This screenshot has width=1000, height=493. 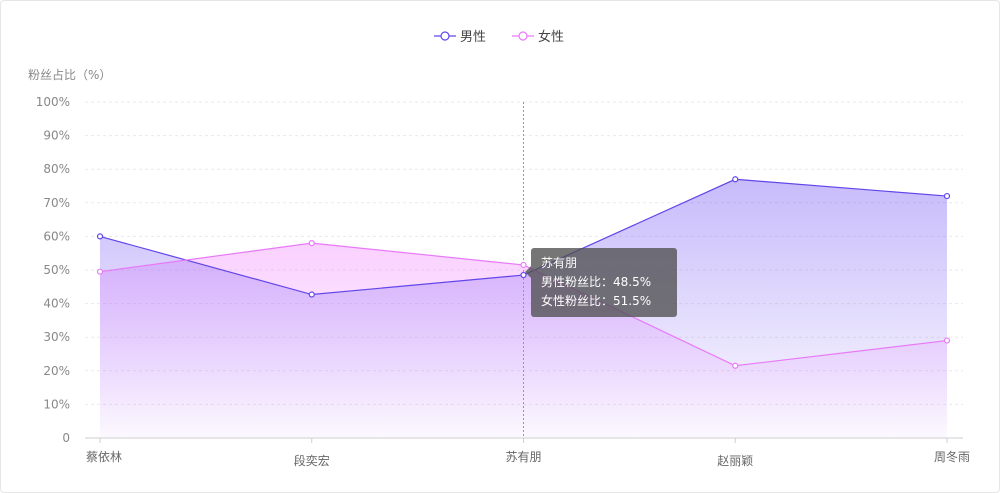 I want to click on tooltip-female-ratio: 女性粉丝比：51.5%, so click(x=596, y=301).